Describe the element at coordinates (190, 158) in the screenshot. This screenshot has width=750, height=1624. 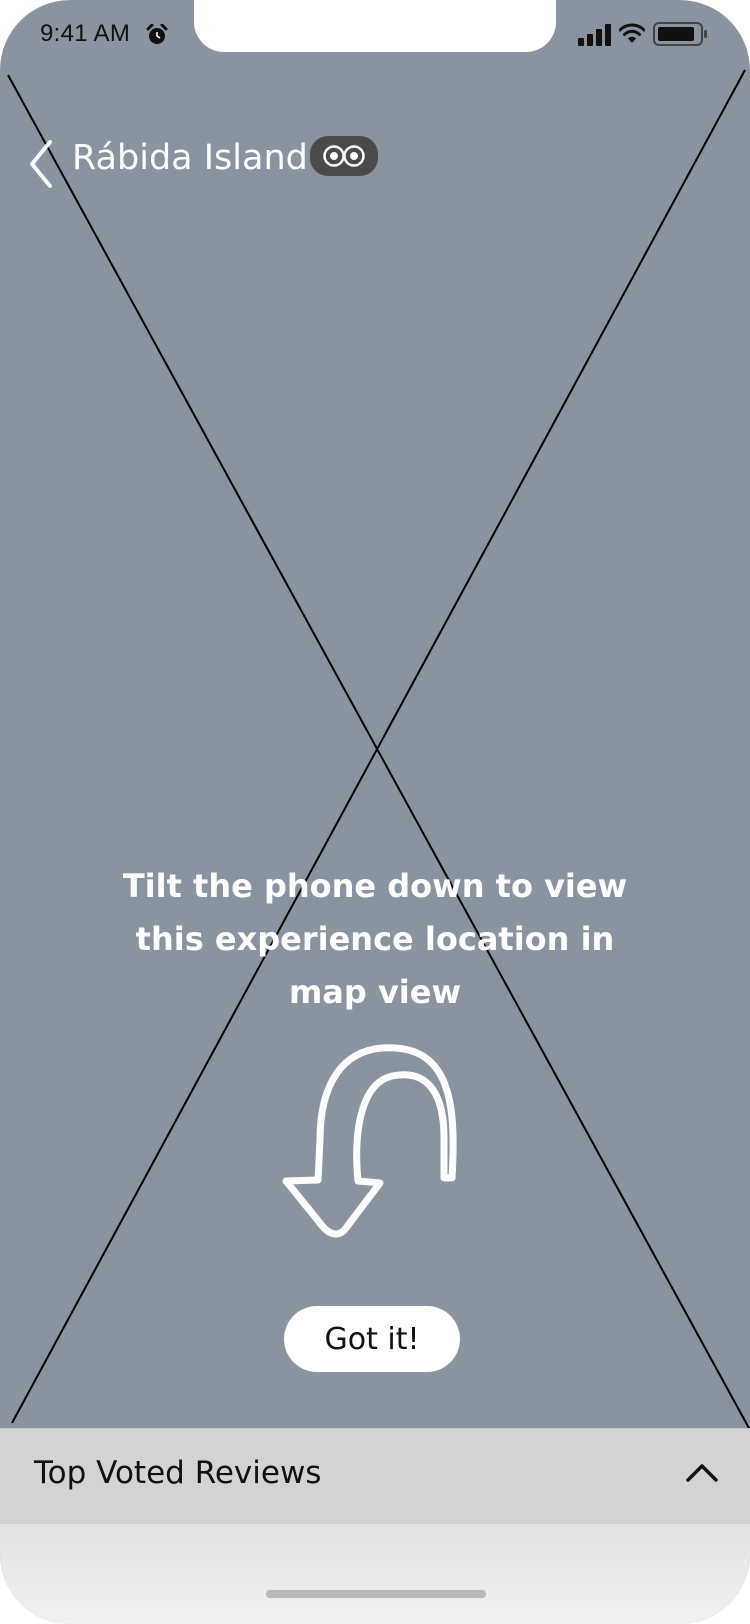
I see `page-title: Rábida Island` at that location.